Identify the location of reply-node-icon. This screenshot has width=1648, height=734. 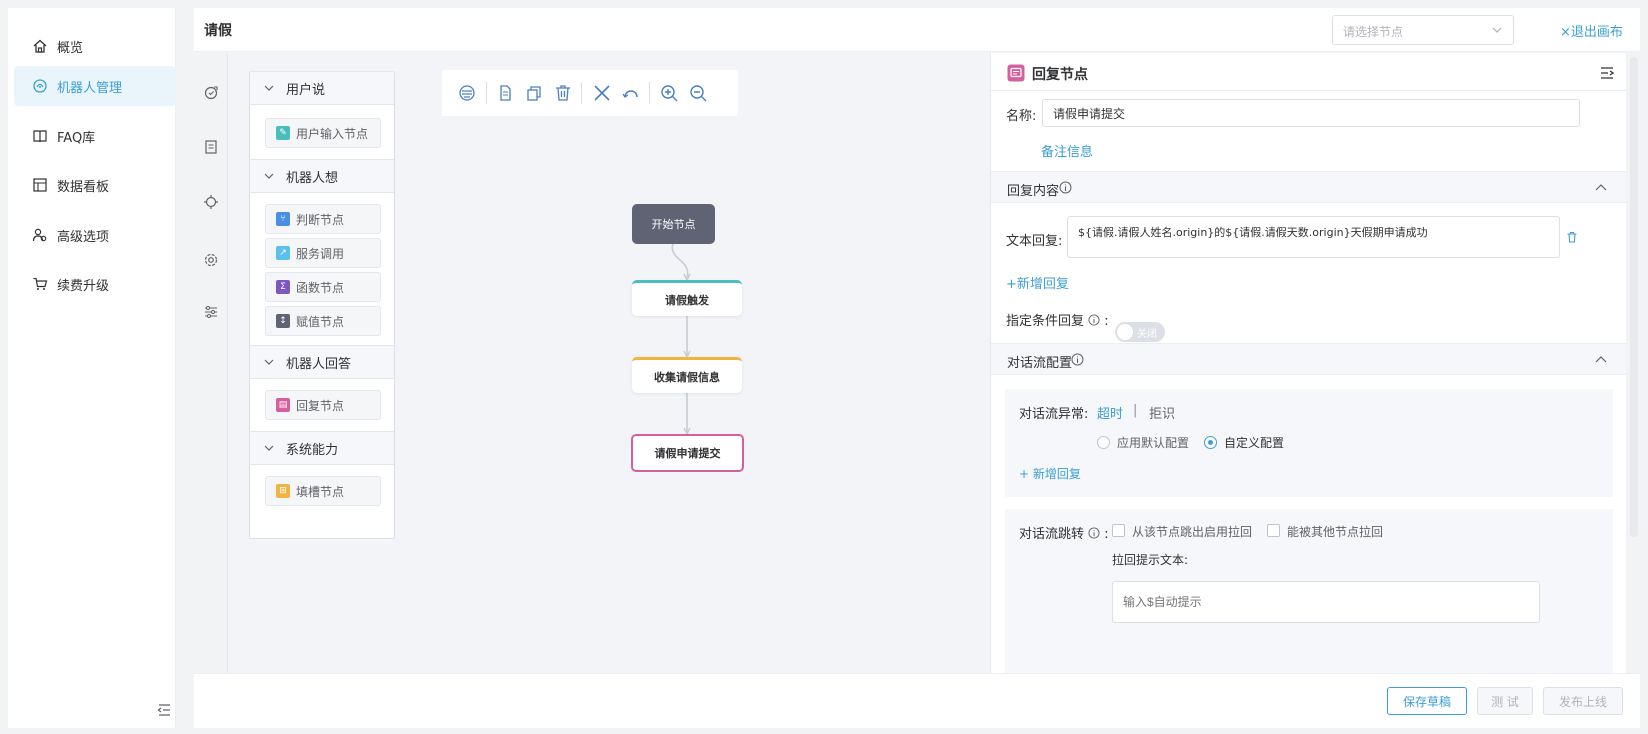
(1016, 73).